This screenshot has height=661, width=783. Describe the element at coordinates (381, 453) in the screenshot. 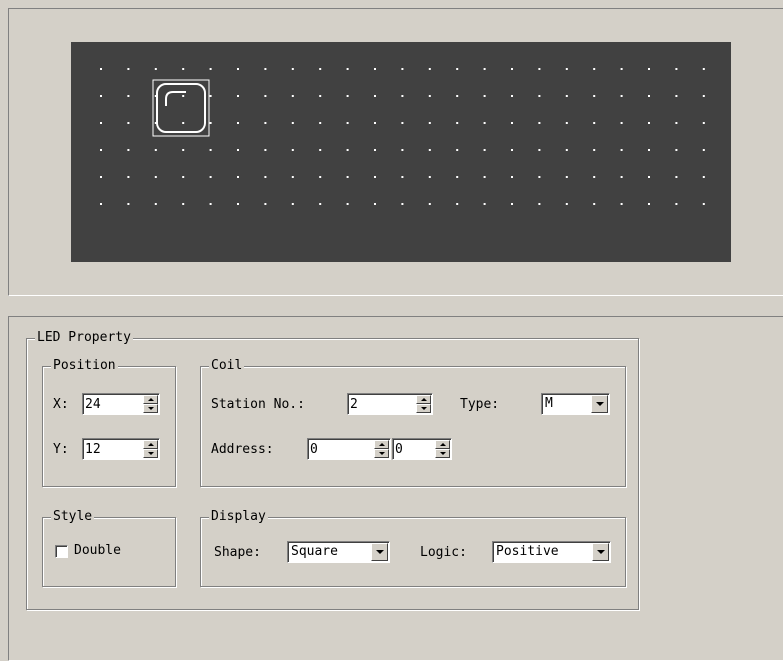

I see `address-spin-down-button` at that location.